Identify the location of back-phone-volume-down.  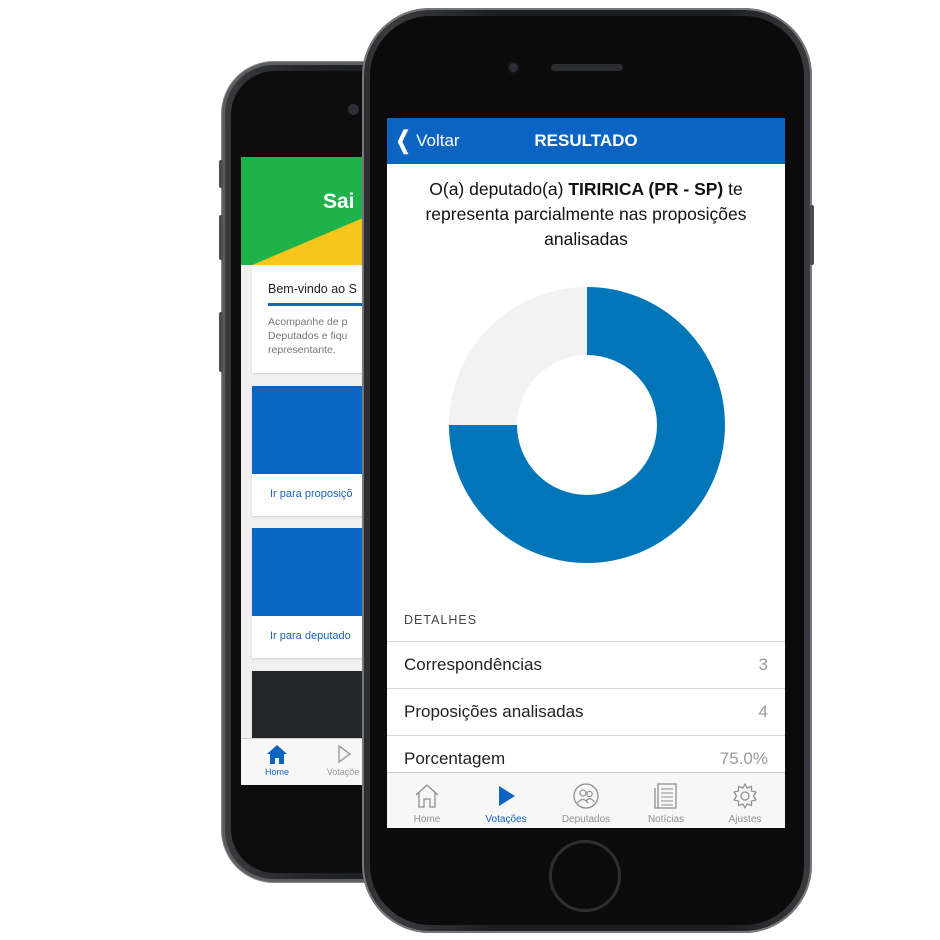
(221, 342).